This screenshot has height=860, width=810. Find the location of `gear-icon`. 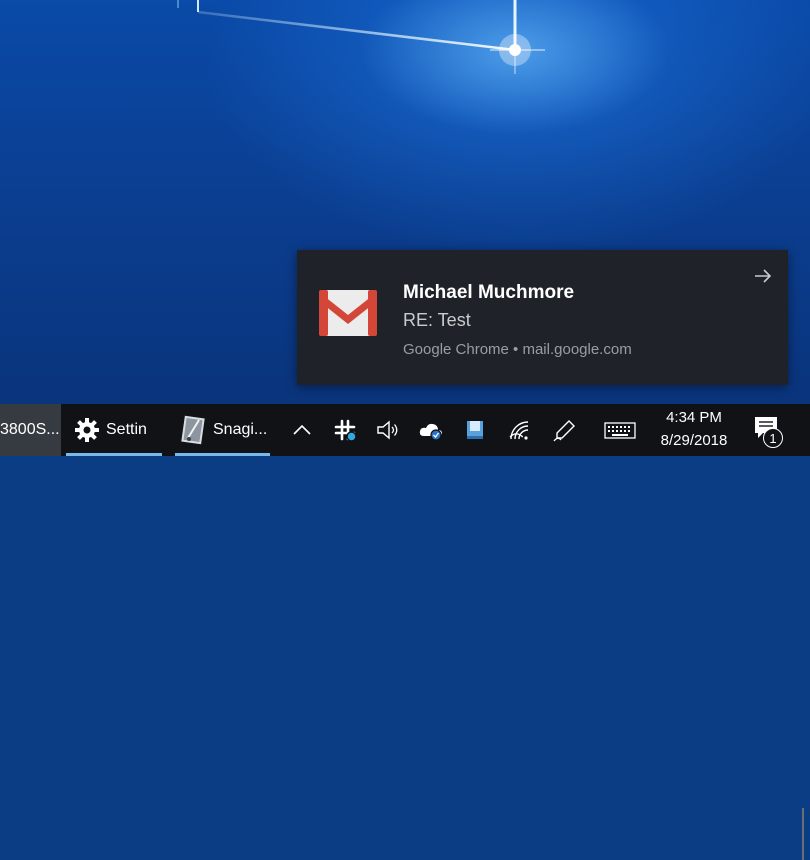

gear-icon is located at coordinates (87, 430).